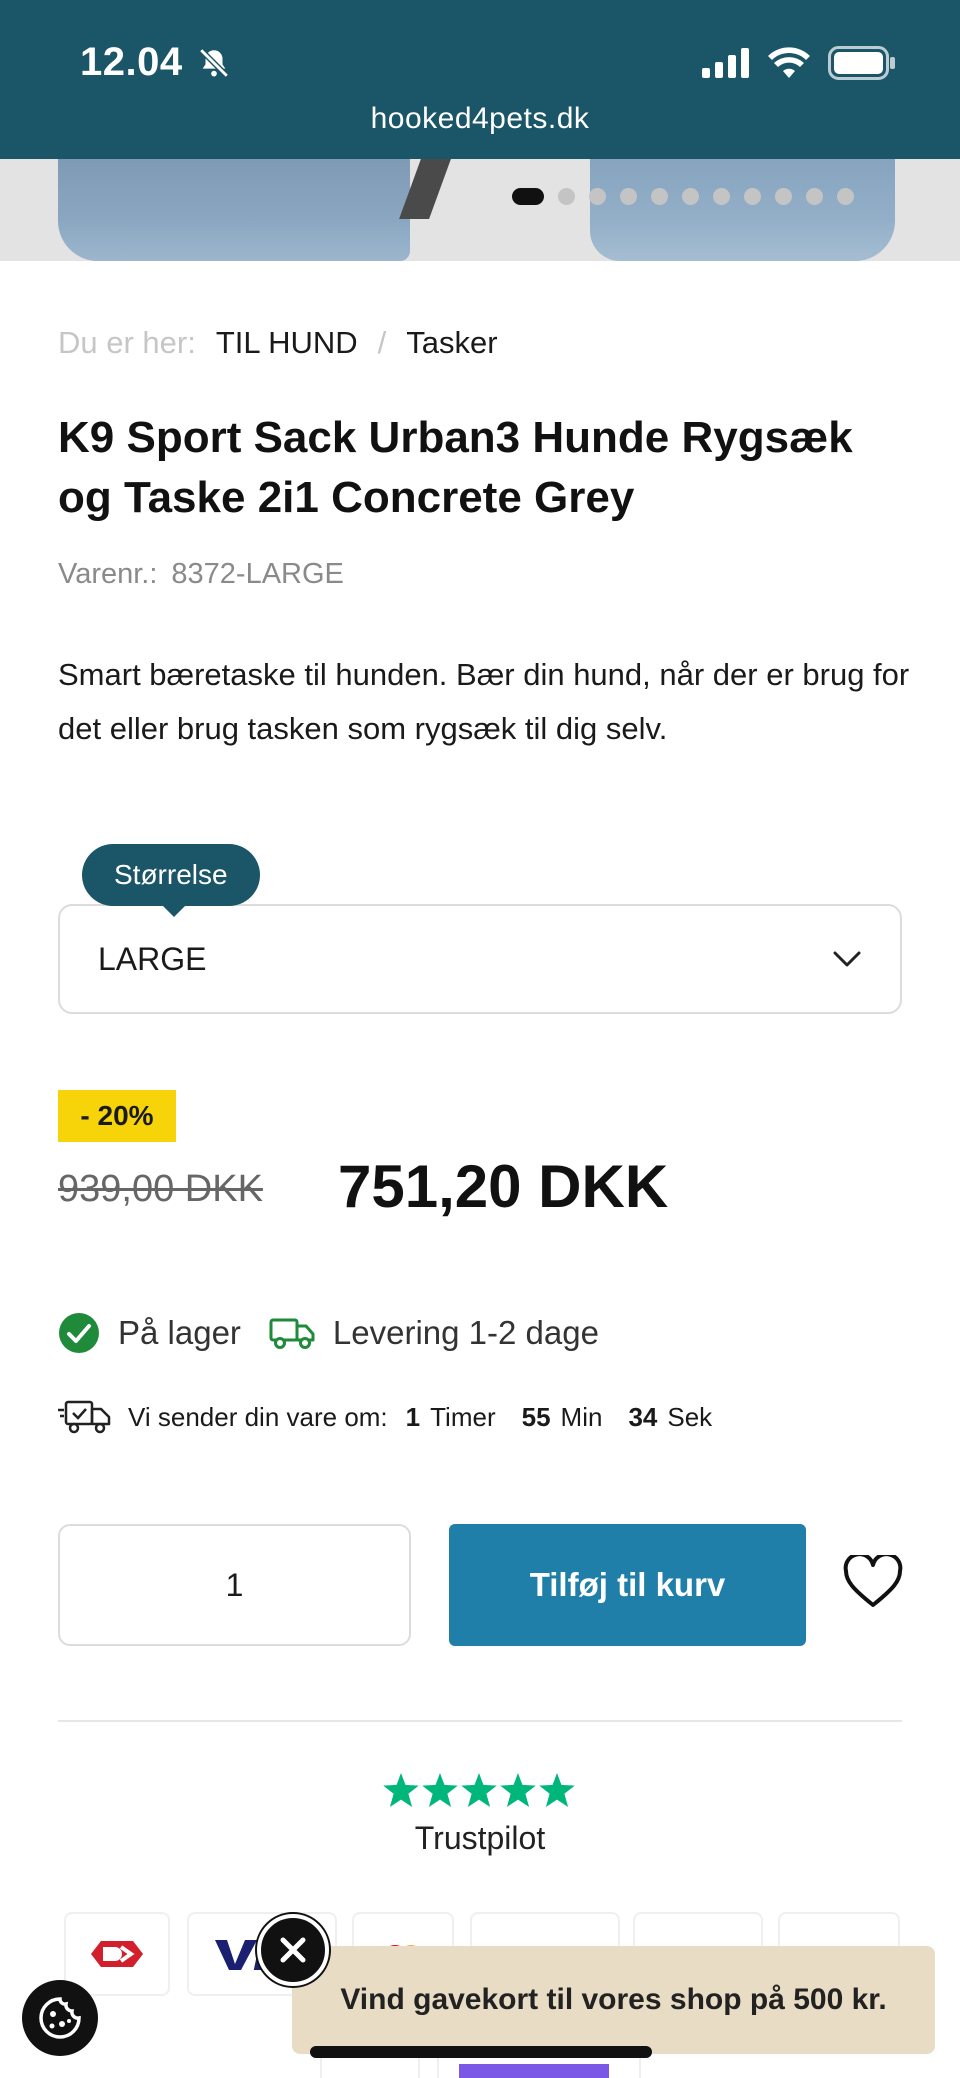 The height and width of the screenshot is (2078, 960). I want to click on breadcrumb: Du er her: TIL HUND / Tasker, so click(278, 343).